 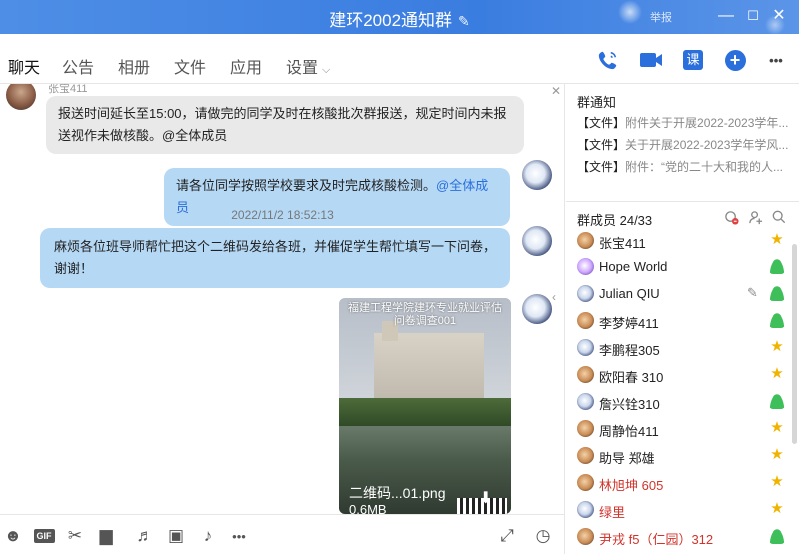 I want to click on maximize-icon: ☐, so click(x=753, y=16).